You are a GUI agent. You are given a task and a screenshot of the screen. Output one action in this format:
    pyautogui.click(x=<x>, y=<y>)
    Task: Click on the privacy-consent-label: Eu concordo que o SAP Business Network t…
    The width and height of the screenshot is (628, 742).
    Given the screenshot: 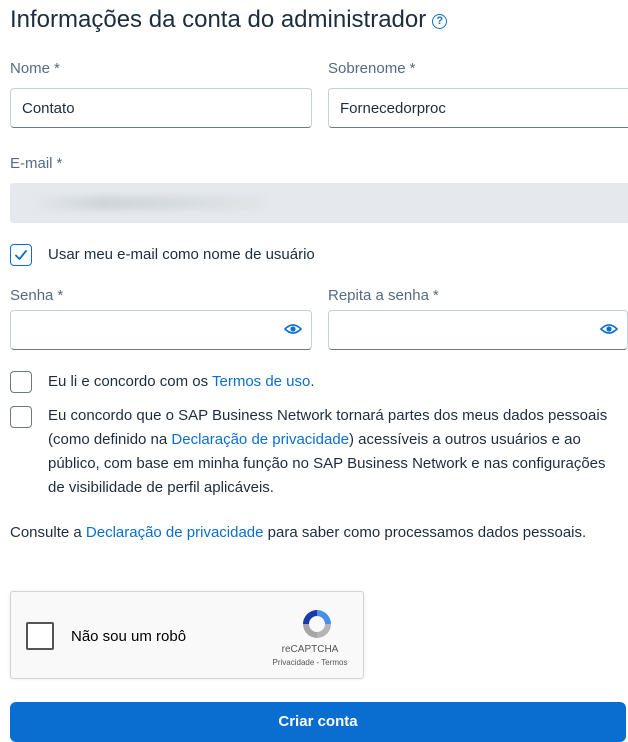 What is the action you would take?
    pyautogui.click(x=328, y=452)
    